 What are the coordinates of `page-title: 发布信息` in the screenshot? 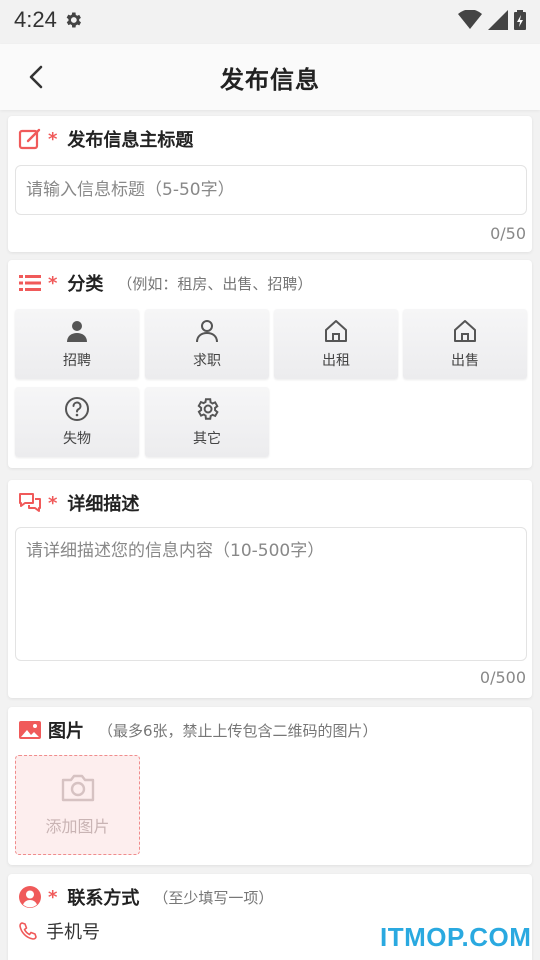 It's located at (270, 79).